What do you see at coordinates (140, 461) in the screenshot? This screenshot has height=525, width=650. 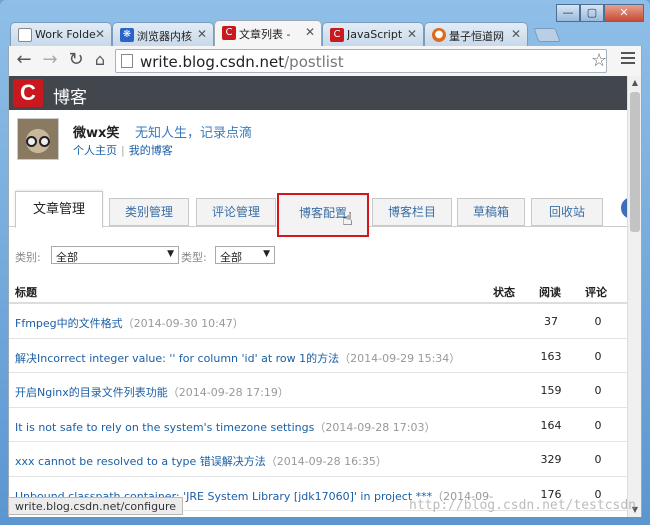 I see `article-title-link: xxx cannot be resolved to a type 错误解决方法` at bounding box center [140, 461].